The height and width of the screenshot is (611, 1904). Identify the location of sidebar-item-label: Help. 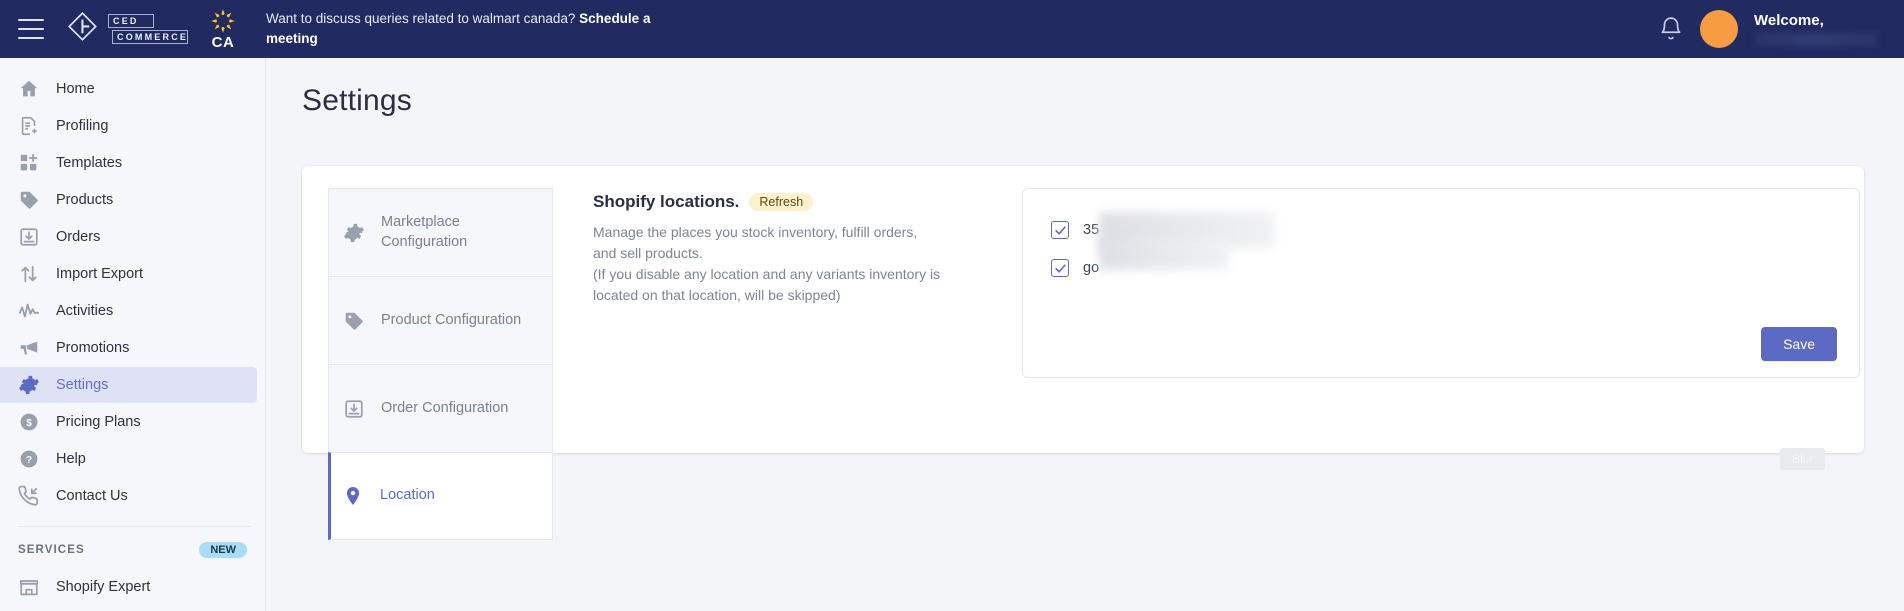
(71, 459).